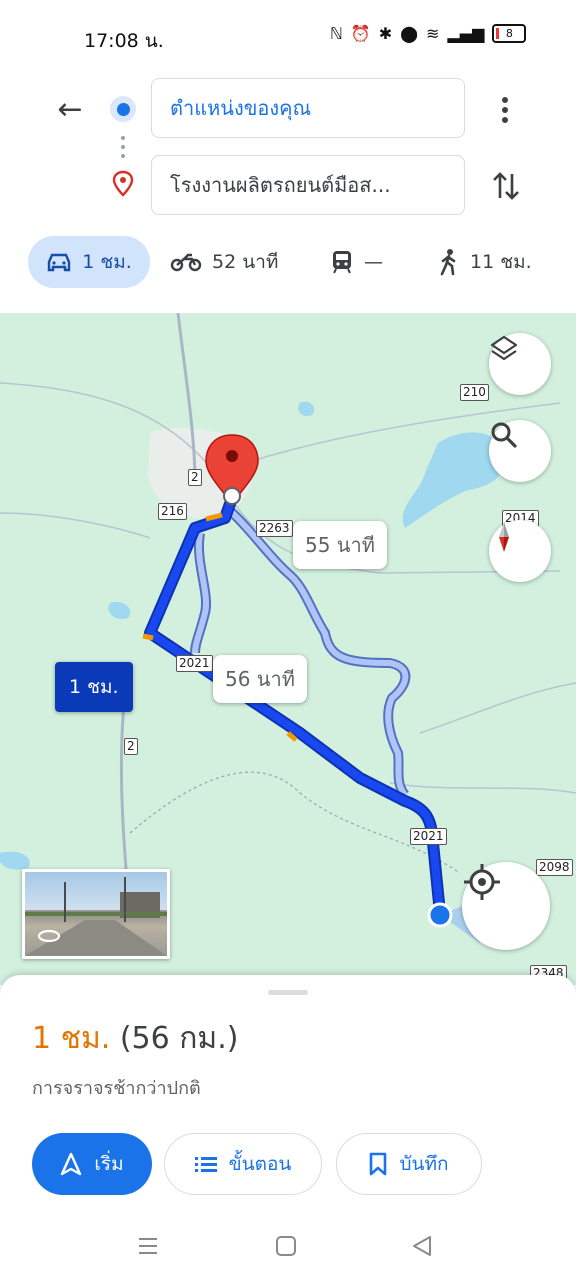 This screenshot has width=576, height=1280. What do you see at coordinates (92, 1164) in the screenshot?
I see `start-navigation-button: เริ่ม` at bounding box center [92, 1164].